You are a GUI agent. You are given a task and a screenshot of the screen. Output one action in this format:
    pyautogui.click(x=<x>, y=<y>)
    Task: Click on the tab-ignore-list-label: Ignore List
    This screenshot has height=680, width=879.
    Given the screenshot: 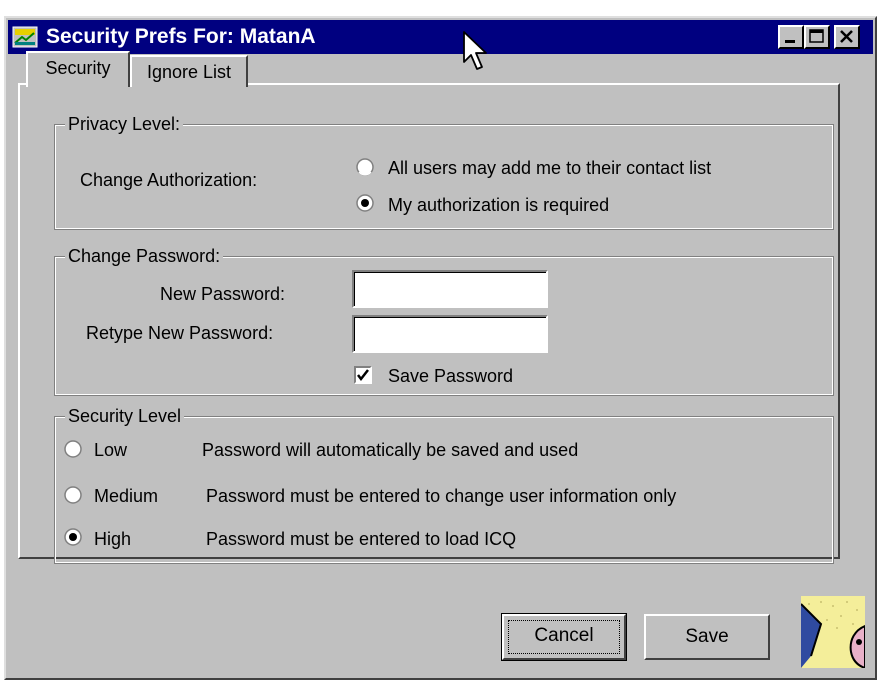 What is the action you would take?
    pyautogui.click(x=189, y=72)
    